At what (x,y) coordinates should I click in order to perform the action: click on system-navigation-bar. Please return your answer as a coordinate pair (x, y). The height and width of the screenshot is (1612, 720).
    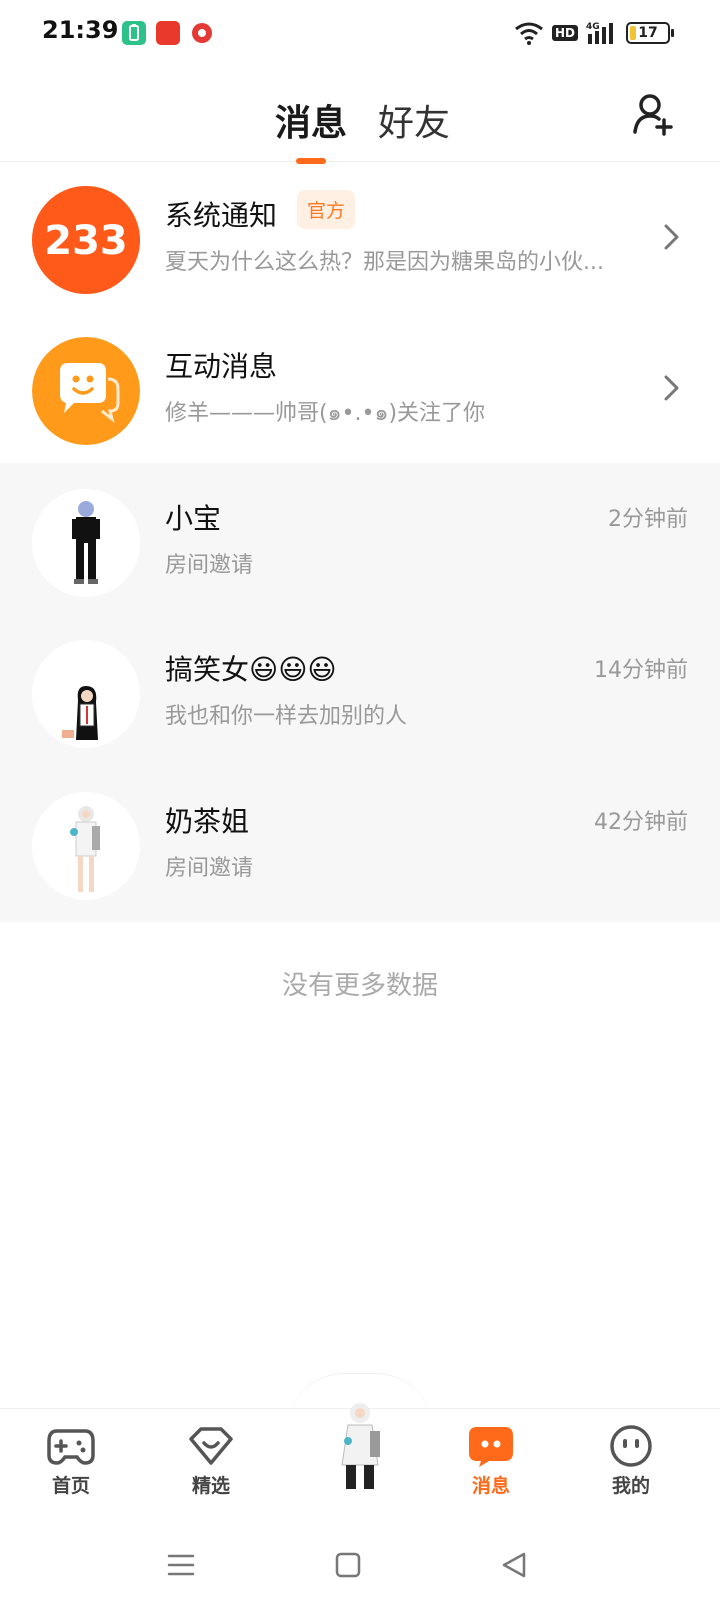
    Looking at the image, I should click on (360, 1571).